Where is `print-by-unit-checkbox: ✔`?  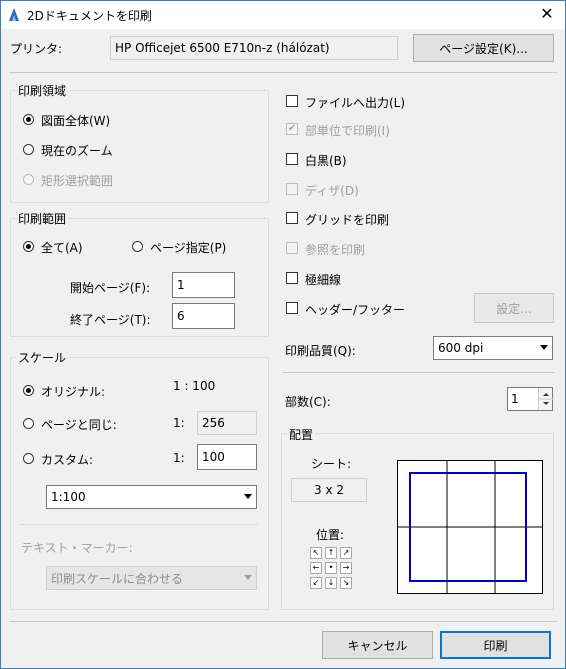 print-by-unit-checkbox: ✔ is located at coordinates (292, 129).